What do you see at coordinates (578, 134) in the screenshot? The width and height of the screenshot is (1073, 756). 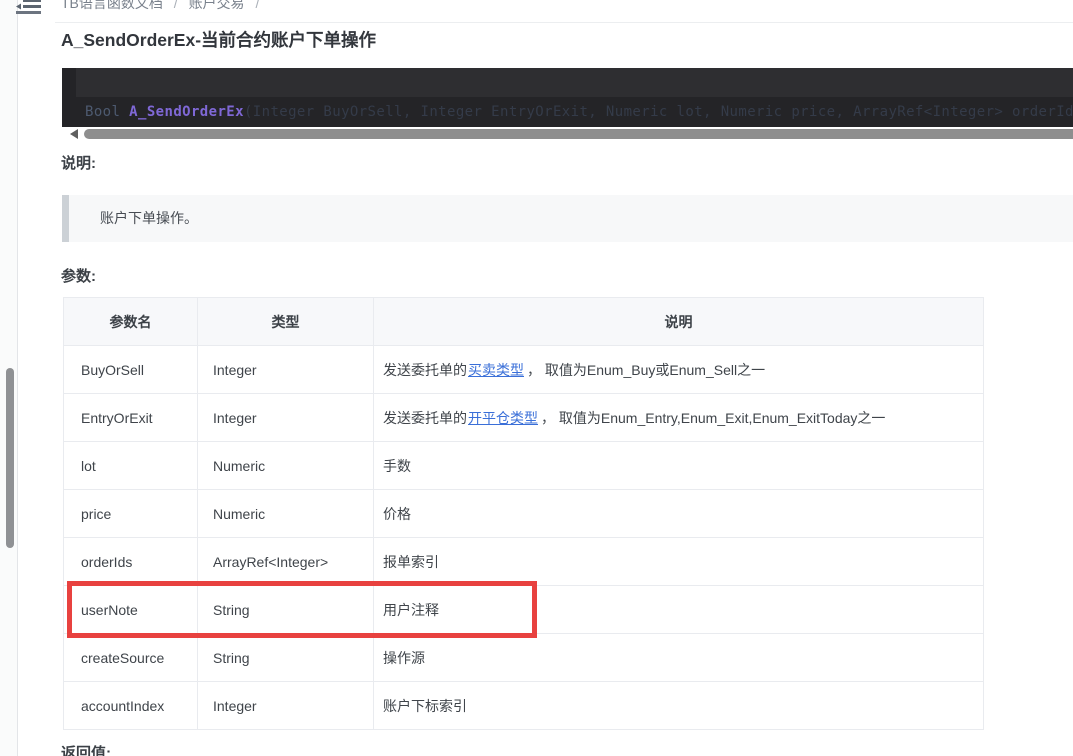 I see `horizontal-scrollbar-thumb` at bounding box center [578, 134].